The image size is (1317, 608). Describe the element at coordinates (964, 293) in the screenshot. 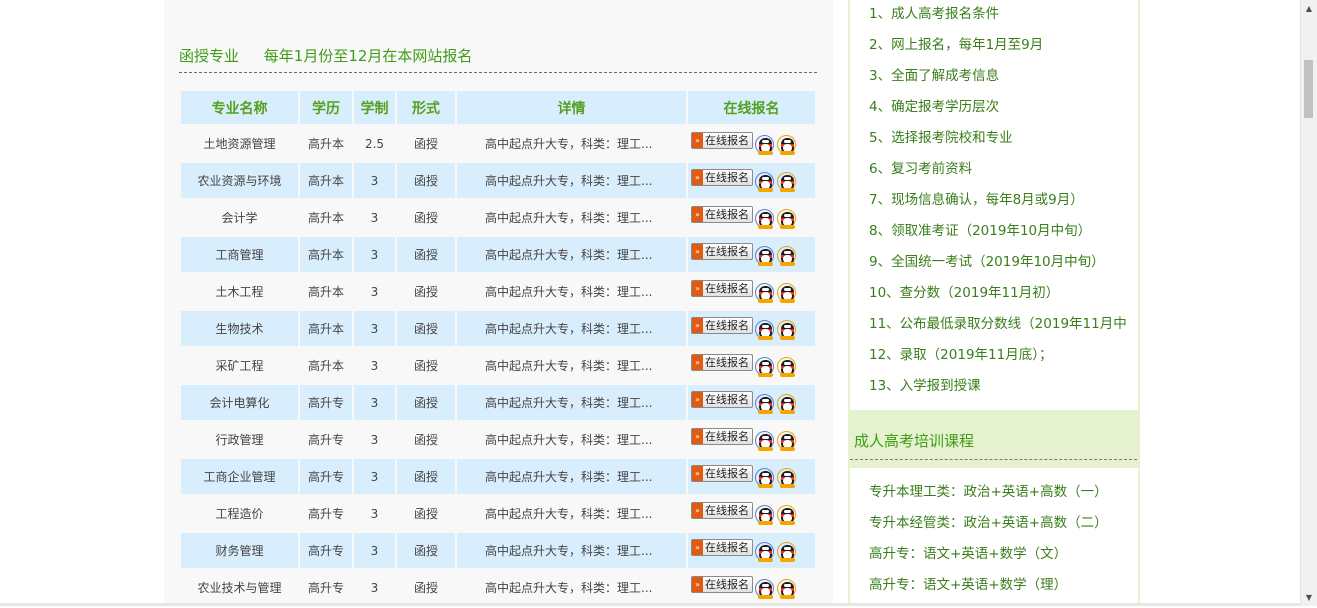

I see `step-link: 10、查分数（2019年11月初）` at that location.